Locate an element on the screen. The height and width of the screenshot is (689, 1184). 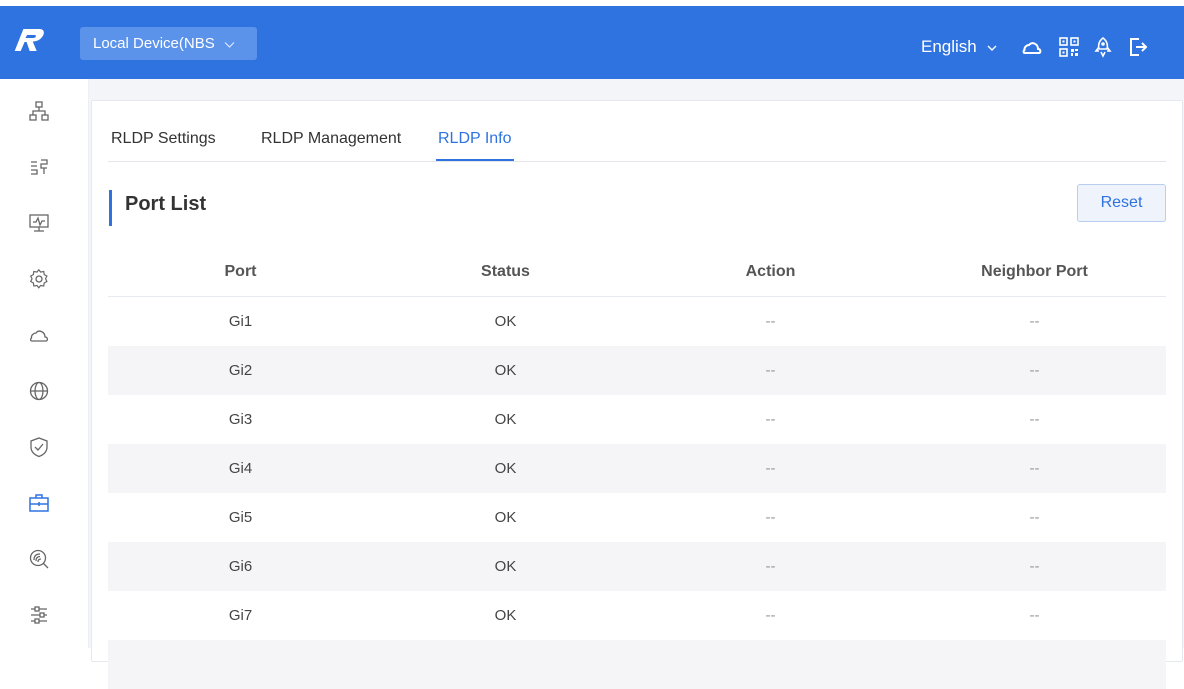
port-cell: Gi7 is located at coordinates (240, 615).